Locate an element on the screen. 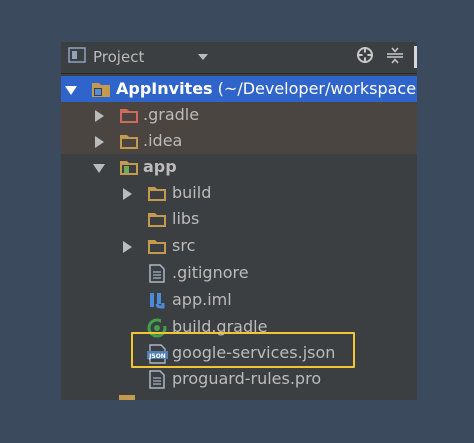 The image size is (474, 443). excluded-folder-icon is located at coordinates (129, 115).